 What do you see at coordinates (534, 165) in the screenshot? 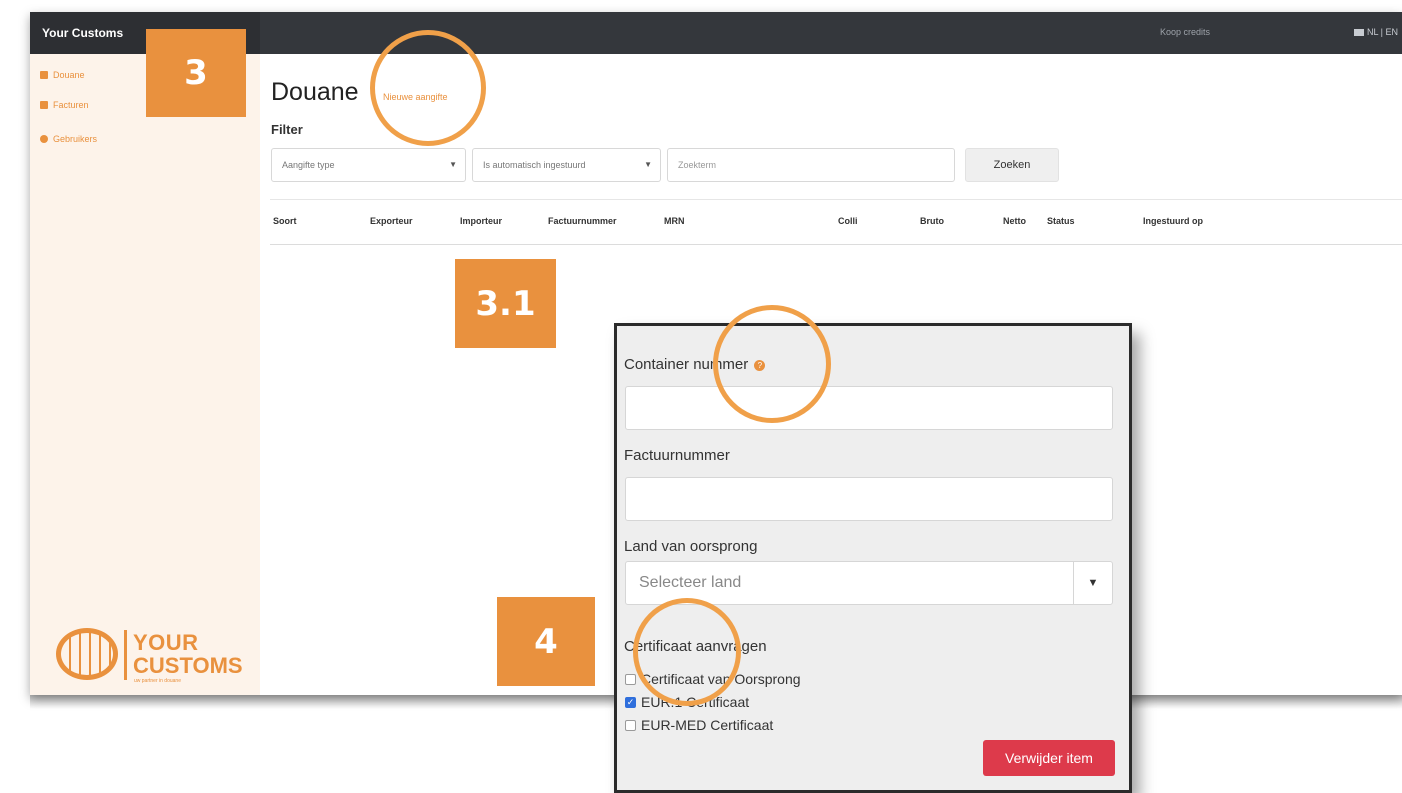
I see `select-value: Is automatisch ingestuurd` at bounding box center [534, 165].